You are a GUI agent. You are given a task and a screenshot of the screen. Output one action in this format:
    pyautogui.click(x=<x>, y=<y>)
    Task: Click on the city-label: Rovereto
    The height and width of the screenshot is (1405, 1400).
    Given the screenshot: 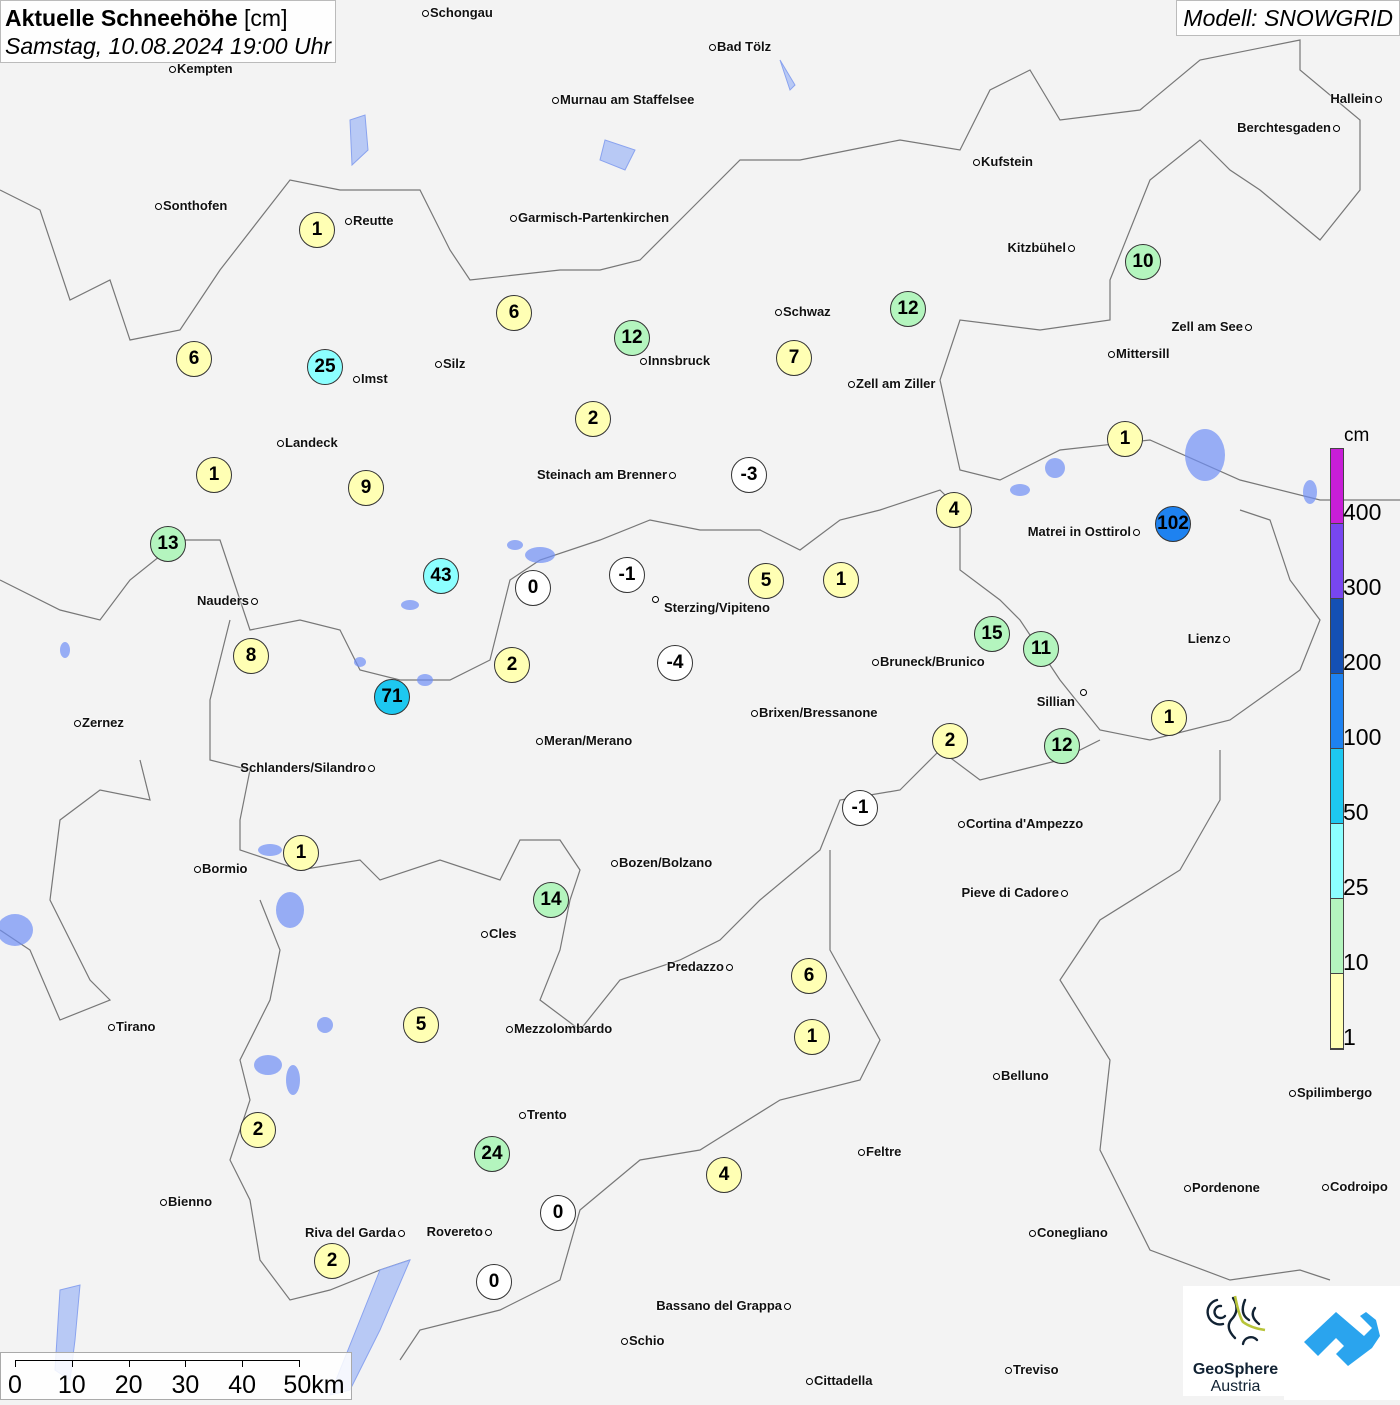 What is the action you would take?
    pyautogui.click(x=454, y=1231)
    